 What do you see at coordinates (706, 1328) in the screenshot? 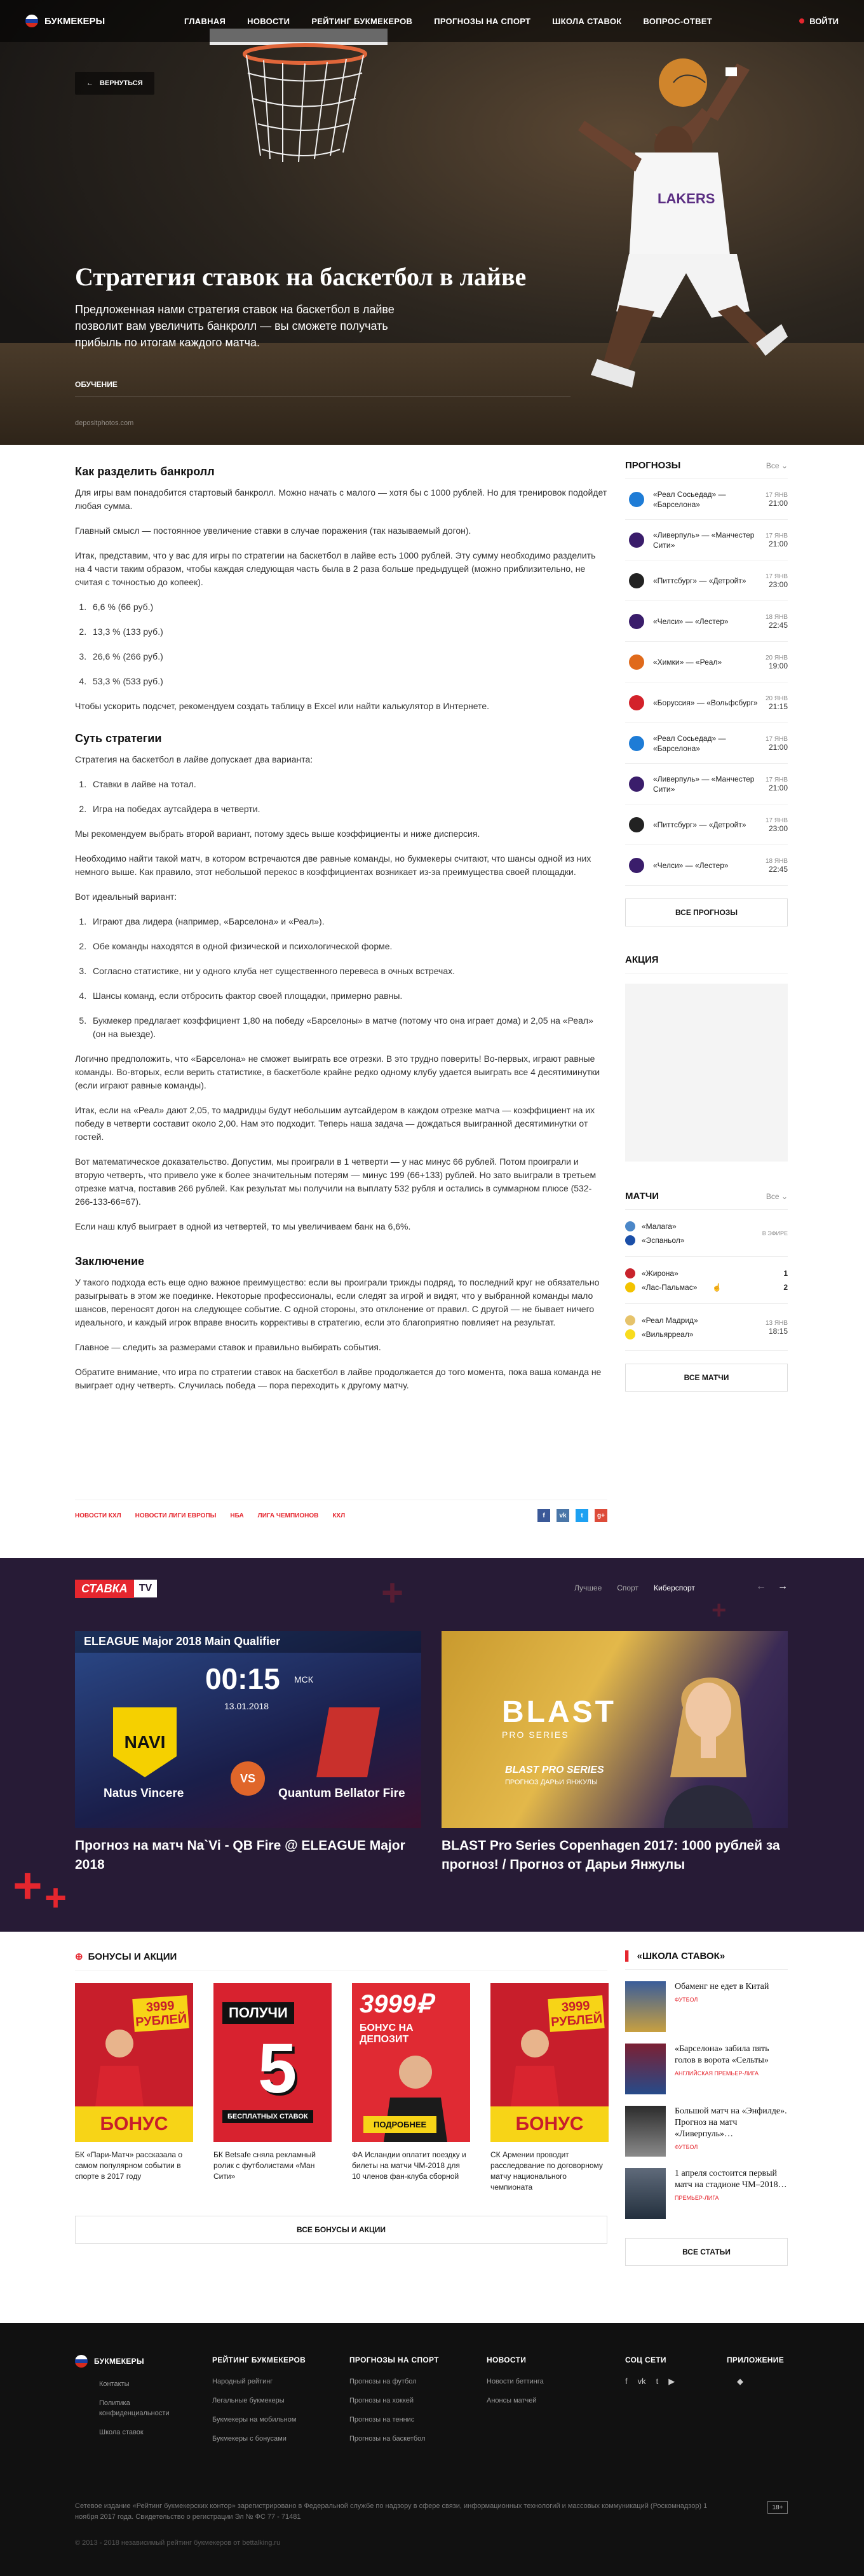
I see `match-row: «Реал Мадрид» «Вильярреал» 13 ЯНВ 18:15` at bounding box center [706, 1328].